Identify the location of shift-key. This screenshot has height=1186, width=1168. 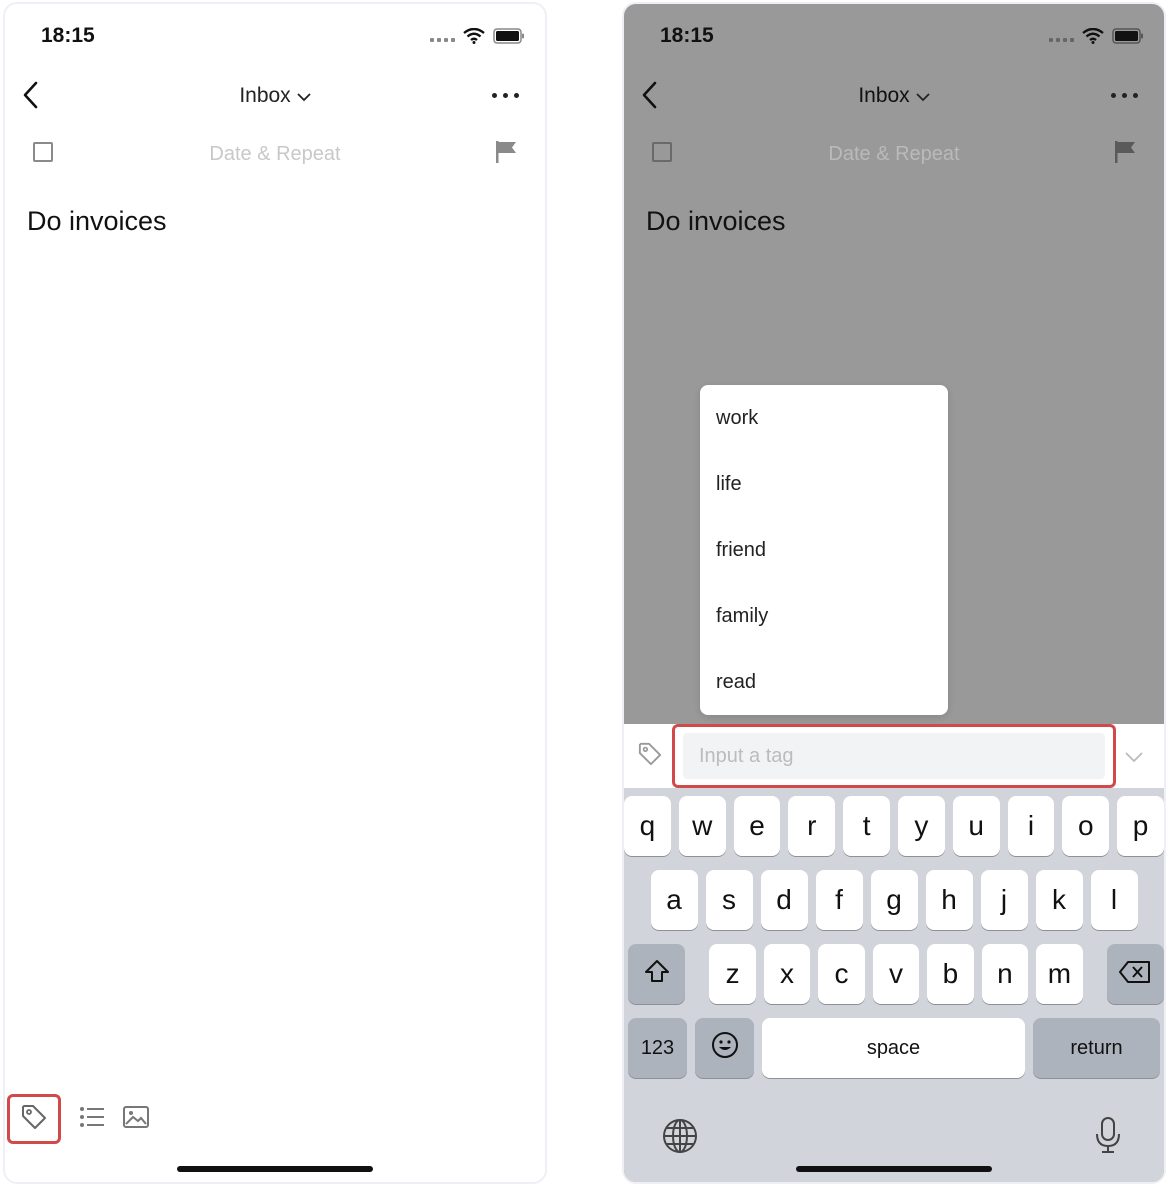
(657, 974).